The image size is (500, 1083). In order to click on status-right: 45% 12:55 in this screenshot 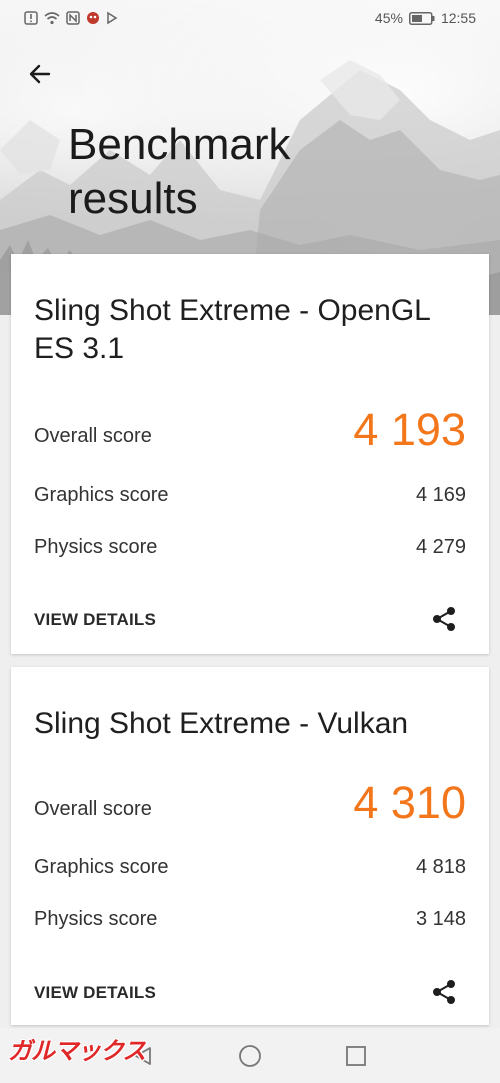, I will do `click(425, 18)`.